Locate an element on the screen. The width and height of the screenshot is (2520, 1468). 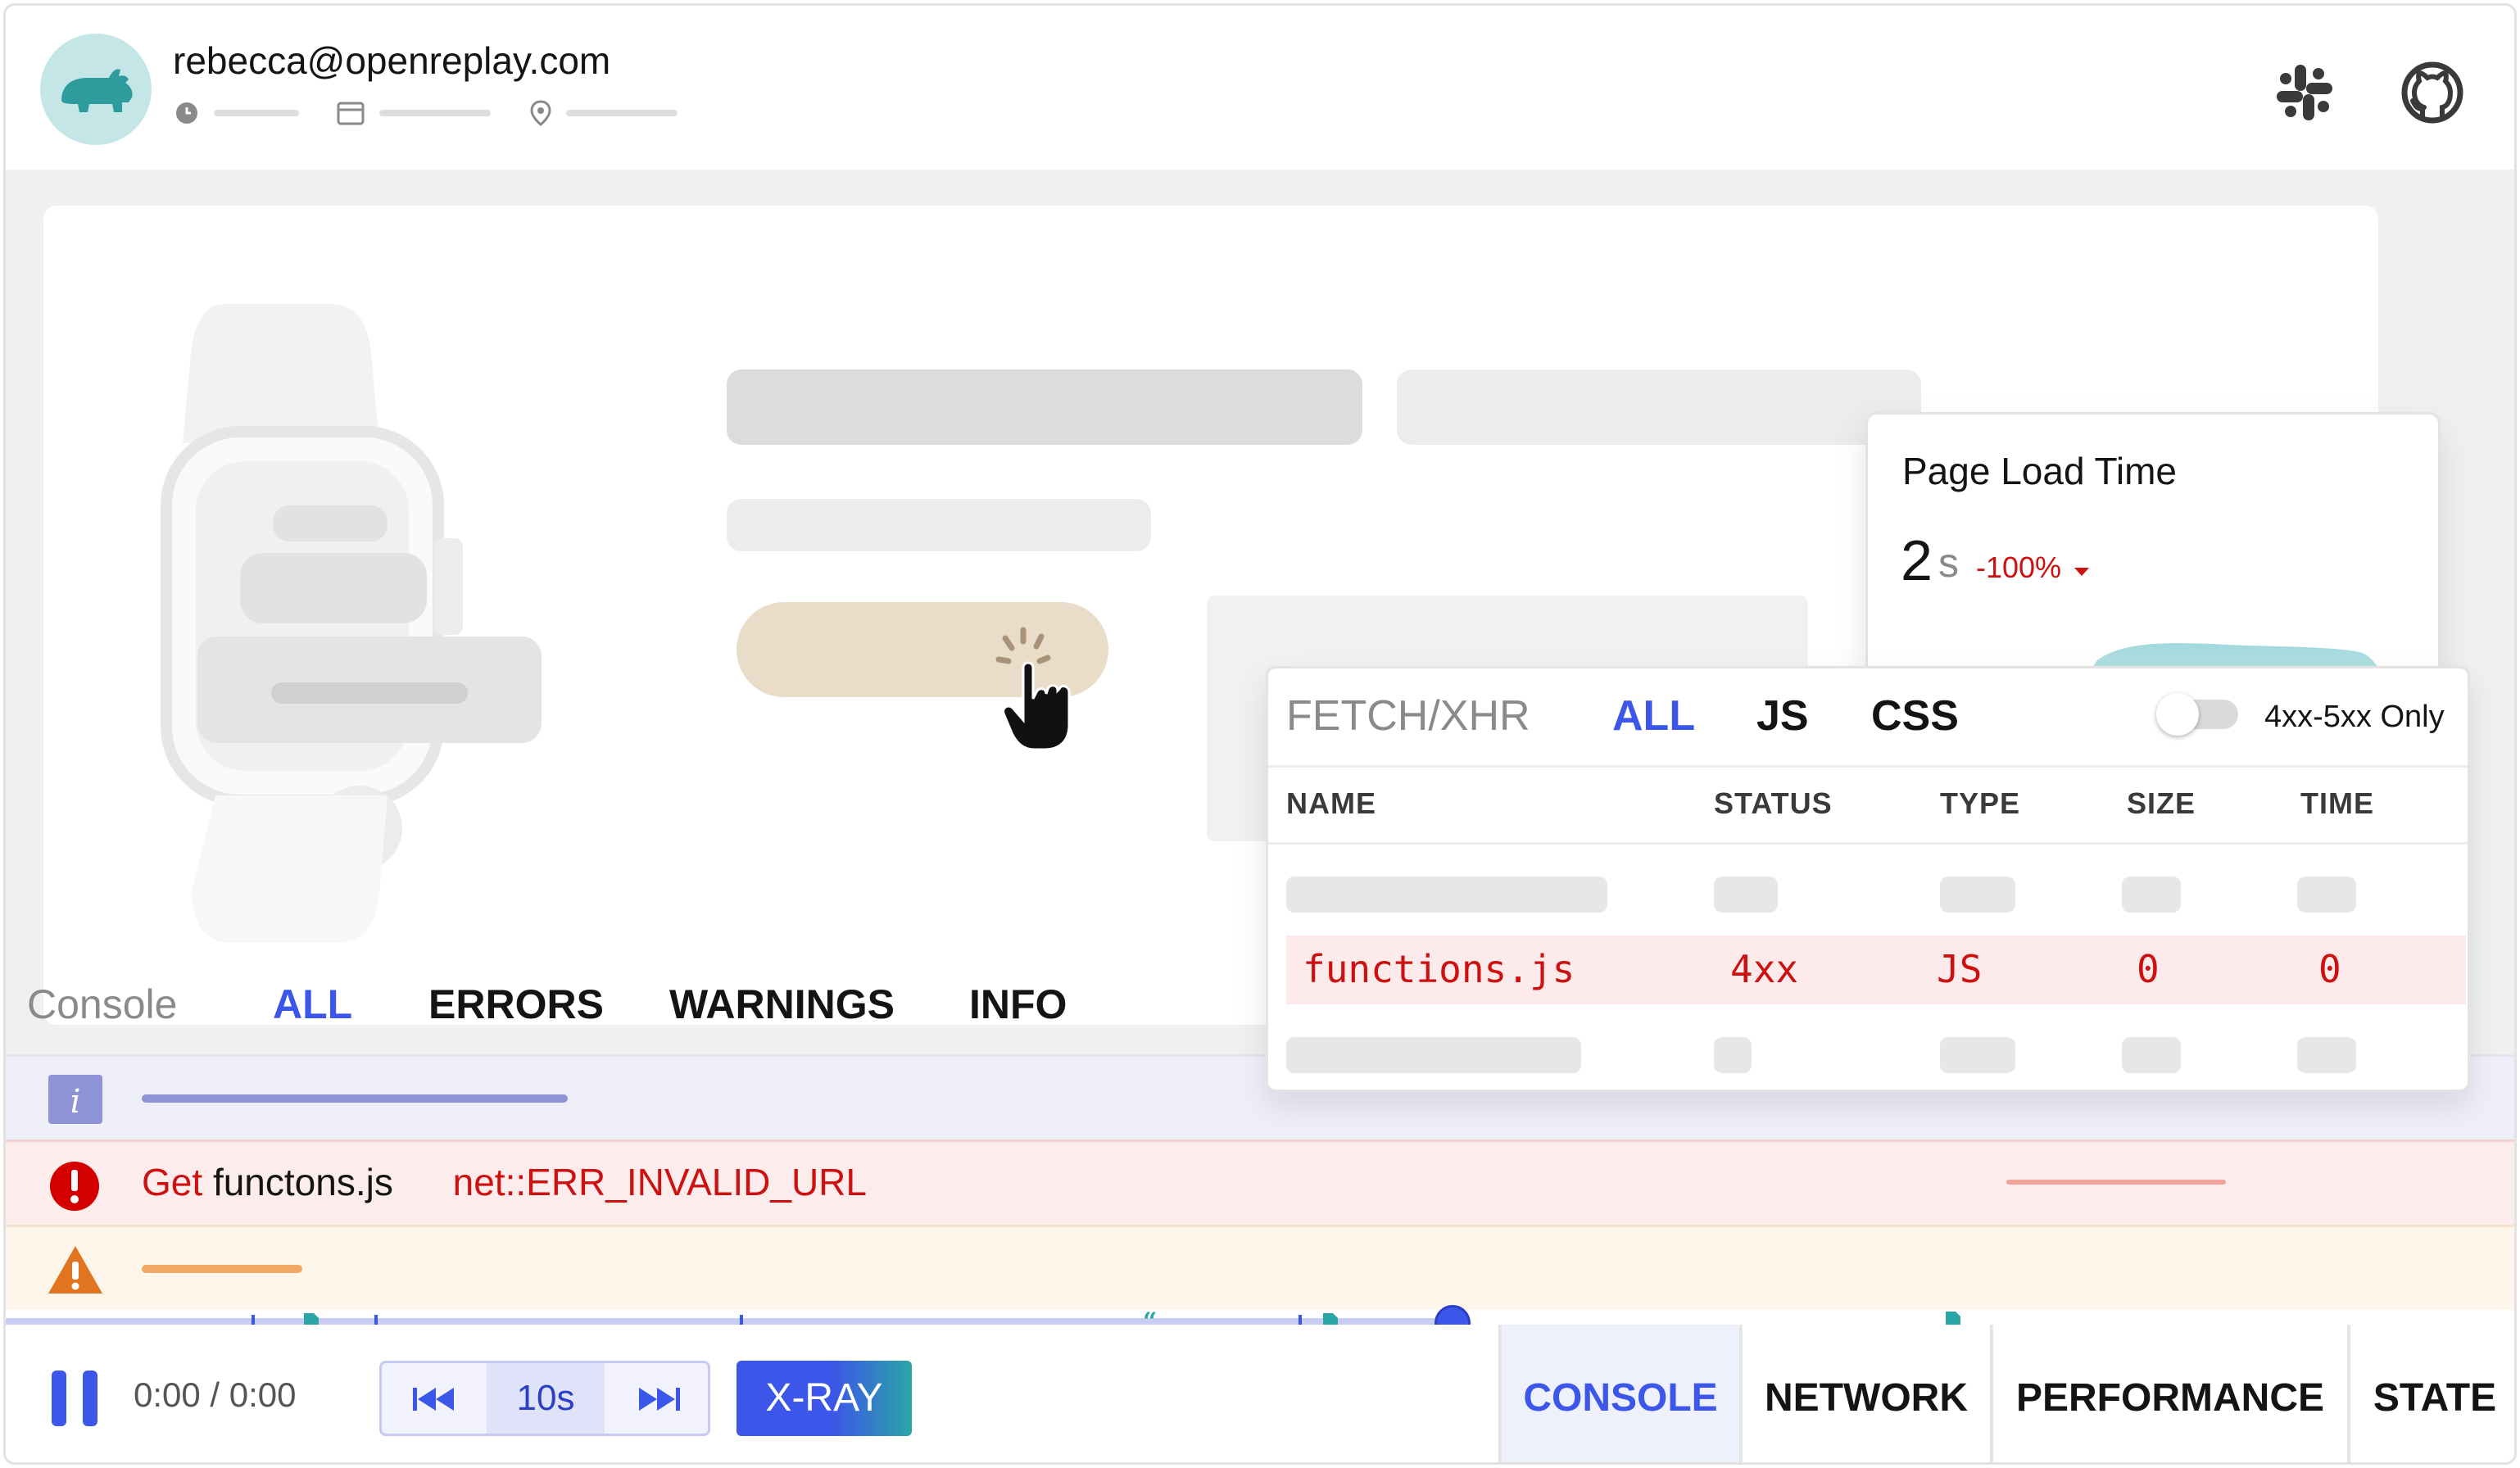
location-pin-icon is located at coordinates (540, 113).